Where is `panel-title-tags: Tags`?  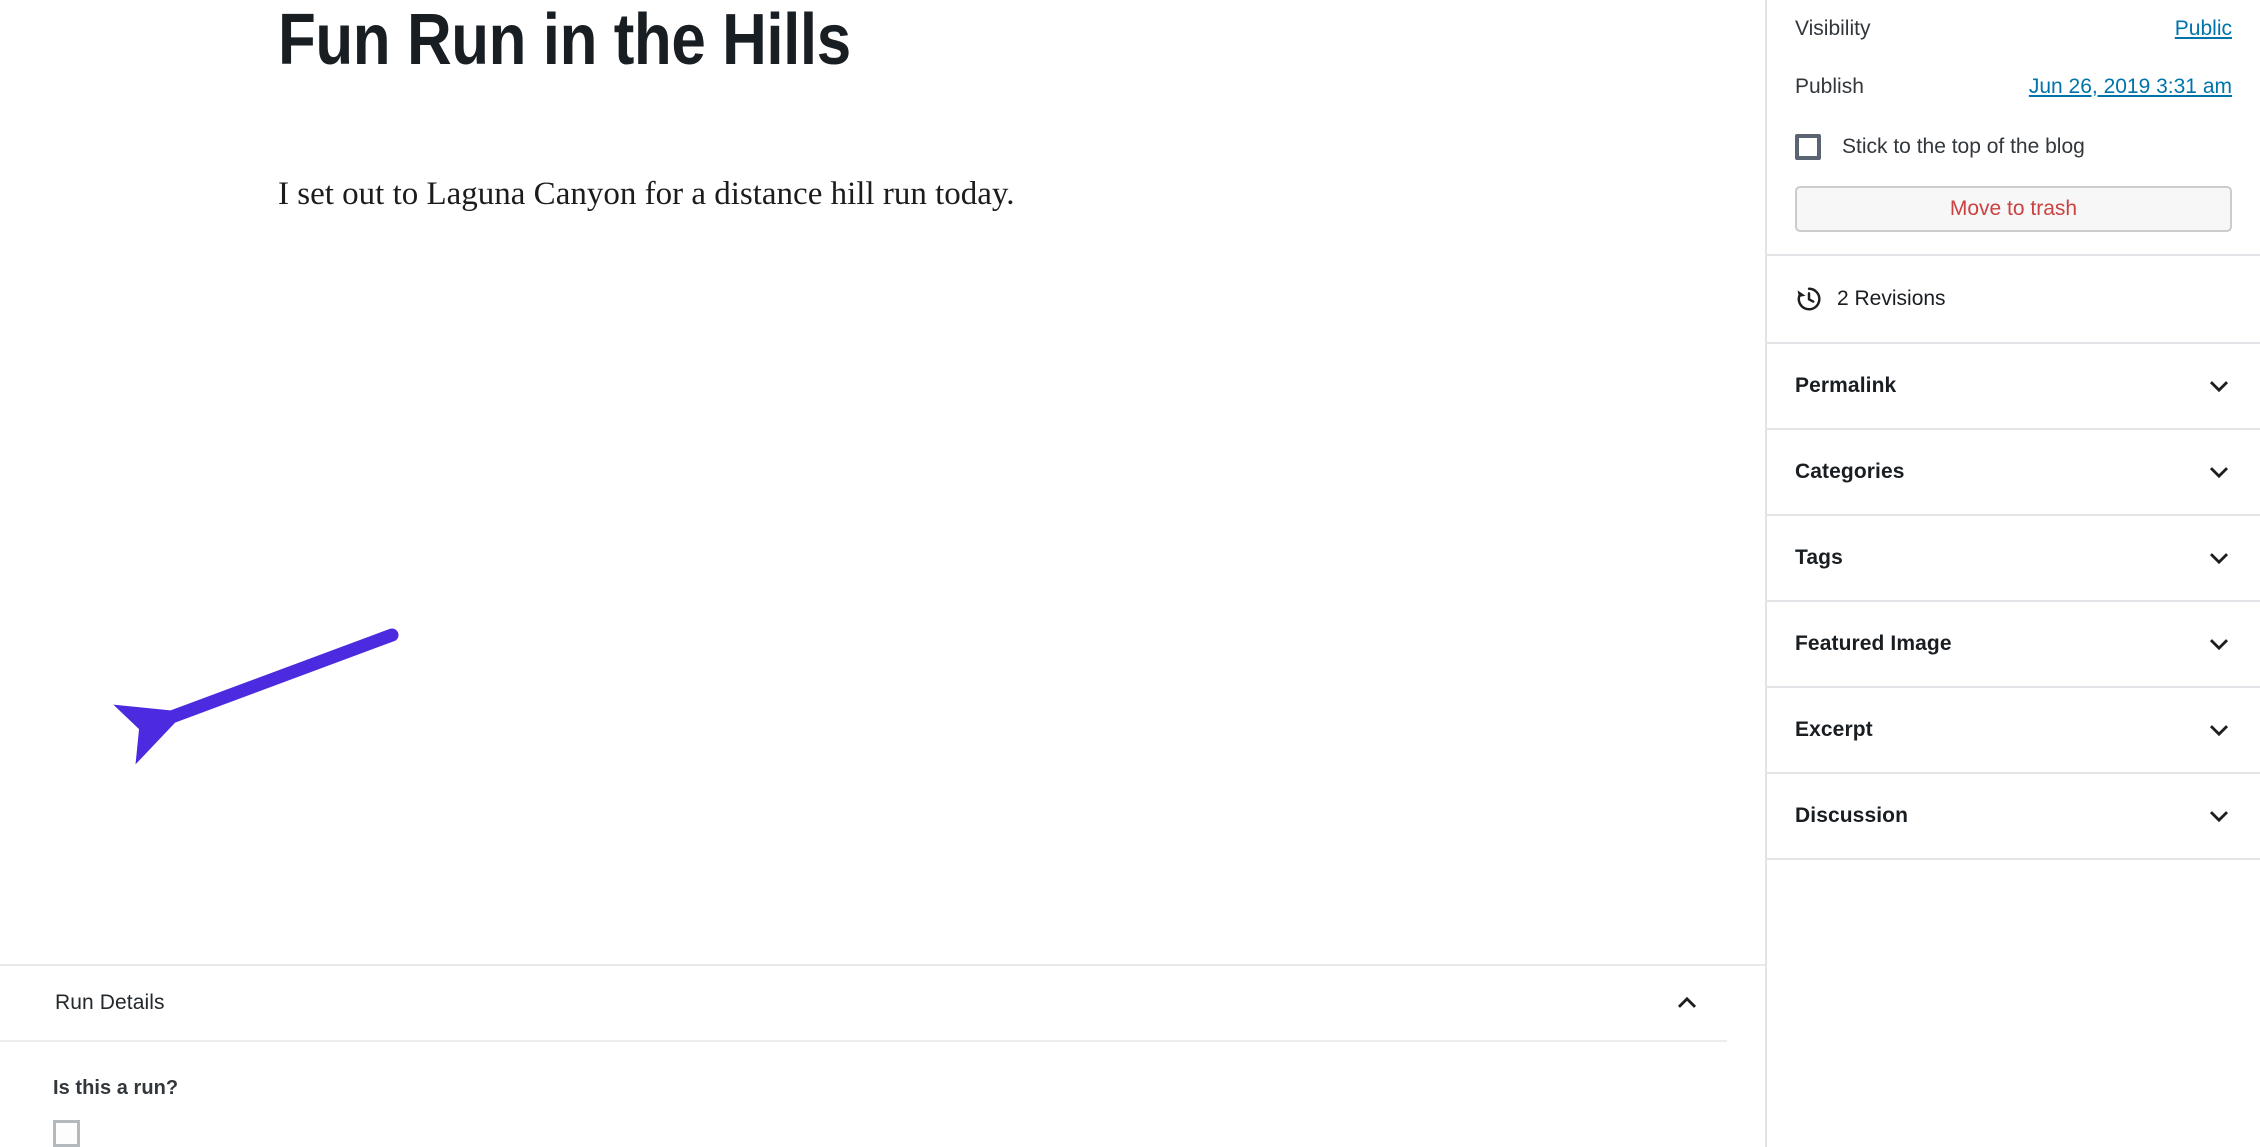
panel-title-tags: Tags is located at coordinates (1819, 557).